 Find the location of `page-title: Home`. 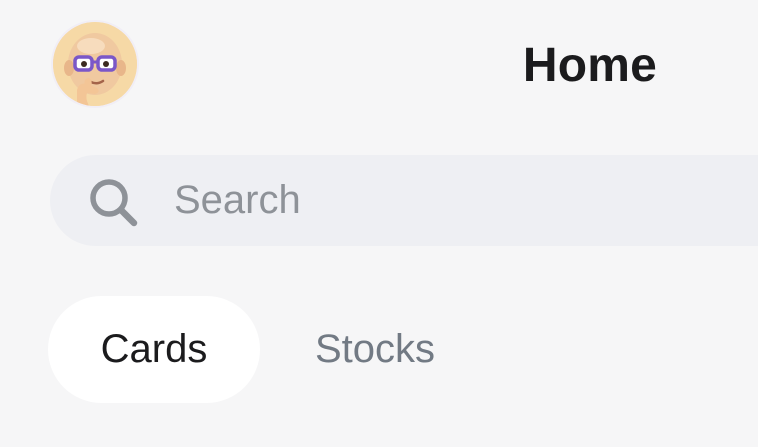

page-title: Home is located at coordinates (590, 65).